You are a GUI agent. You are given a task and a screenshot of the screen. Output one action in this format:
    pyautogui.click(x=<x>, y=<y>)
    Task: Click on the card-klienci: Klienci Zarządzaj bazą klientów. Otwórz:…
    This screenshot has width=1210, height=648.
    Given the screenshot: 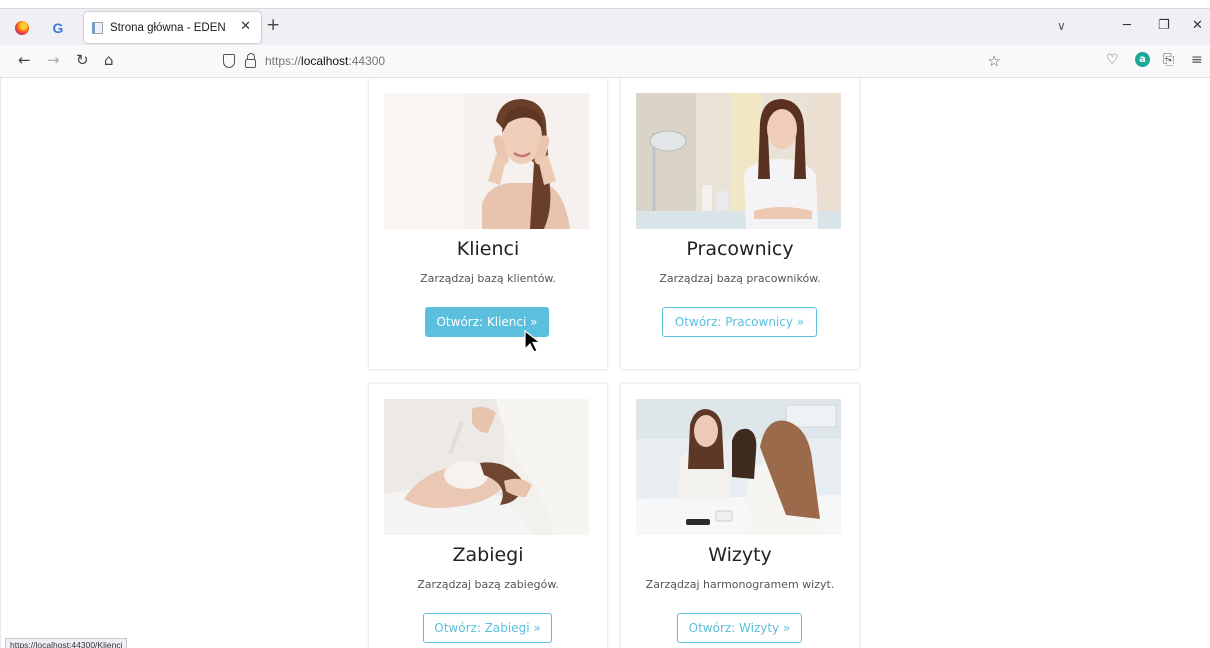 What is the action you would take?
    pyautogui.click(x=488, y=223)
    